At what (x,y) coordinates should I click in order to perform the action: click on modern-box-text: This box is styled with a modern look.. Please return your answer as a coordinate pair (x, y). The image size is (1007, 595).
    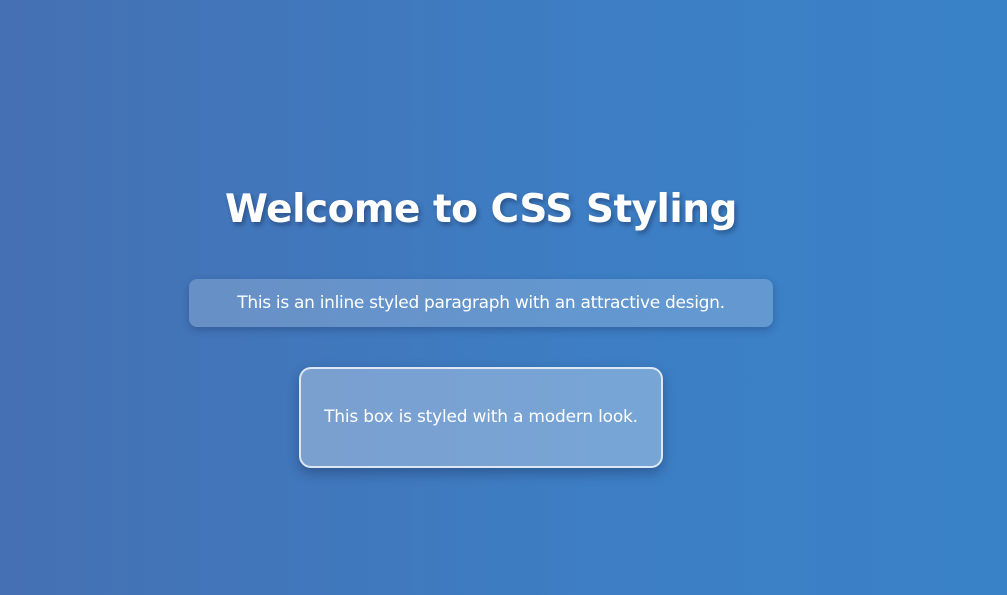
    Looking at the image, I should click on (481, 417).